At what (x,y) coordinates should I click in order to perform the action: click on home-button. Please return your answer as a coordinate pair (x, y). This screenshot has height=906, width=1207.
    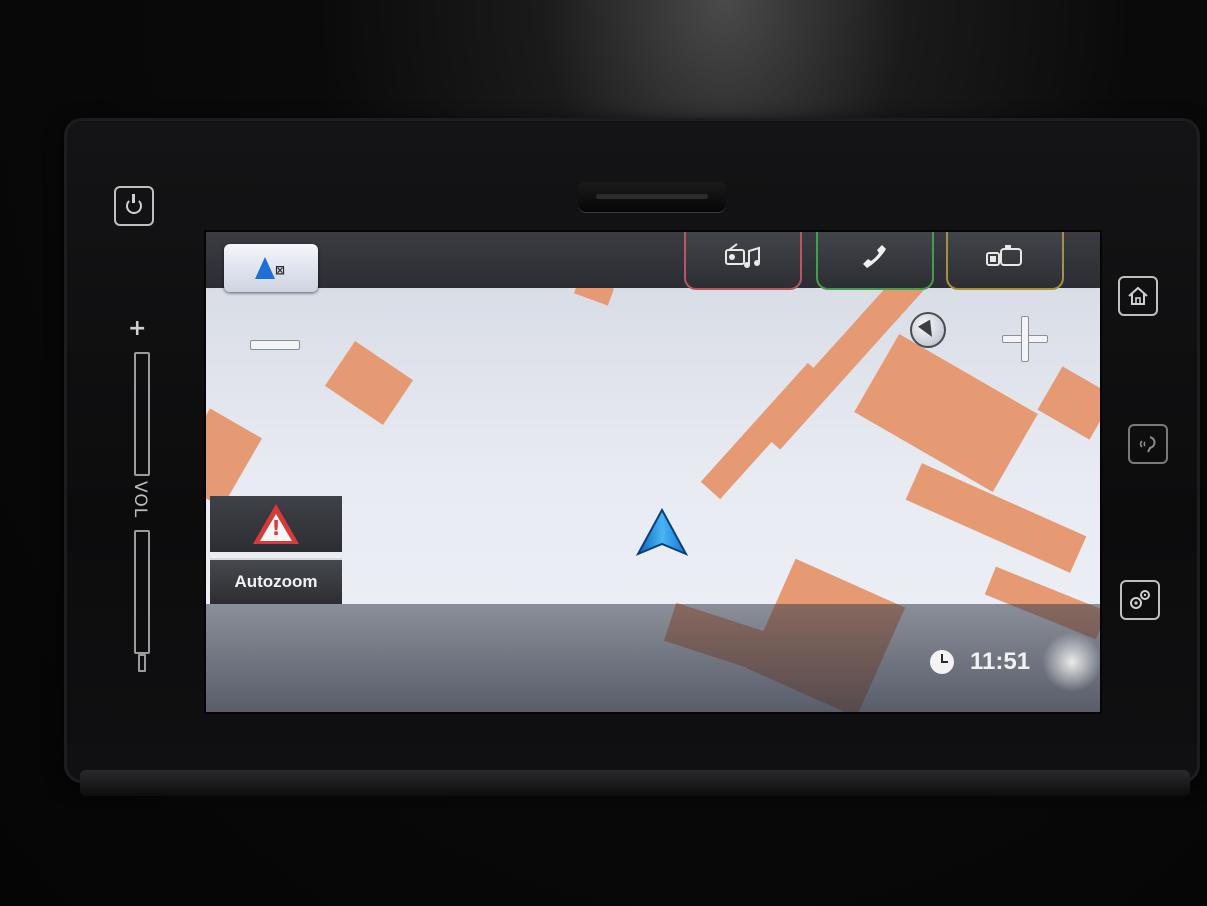
    Looking at the image, I should click on (1138, 296).